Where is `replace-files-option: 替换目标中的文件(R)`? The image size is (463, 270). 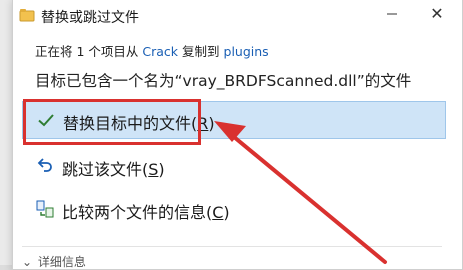 replace-files-option: 替换目标中的文件(R) is located at coordinates (234, 120).